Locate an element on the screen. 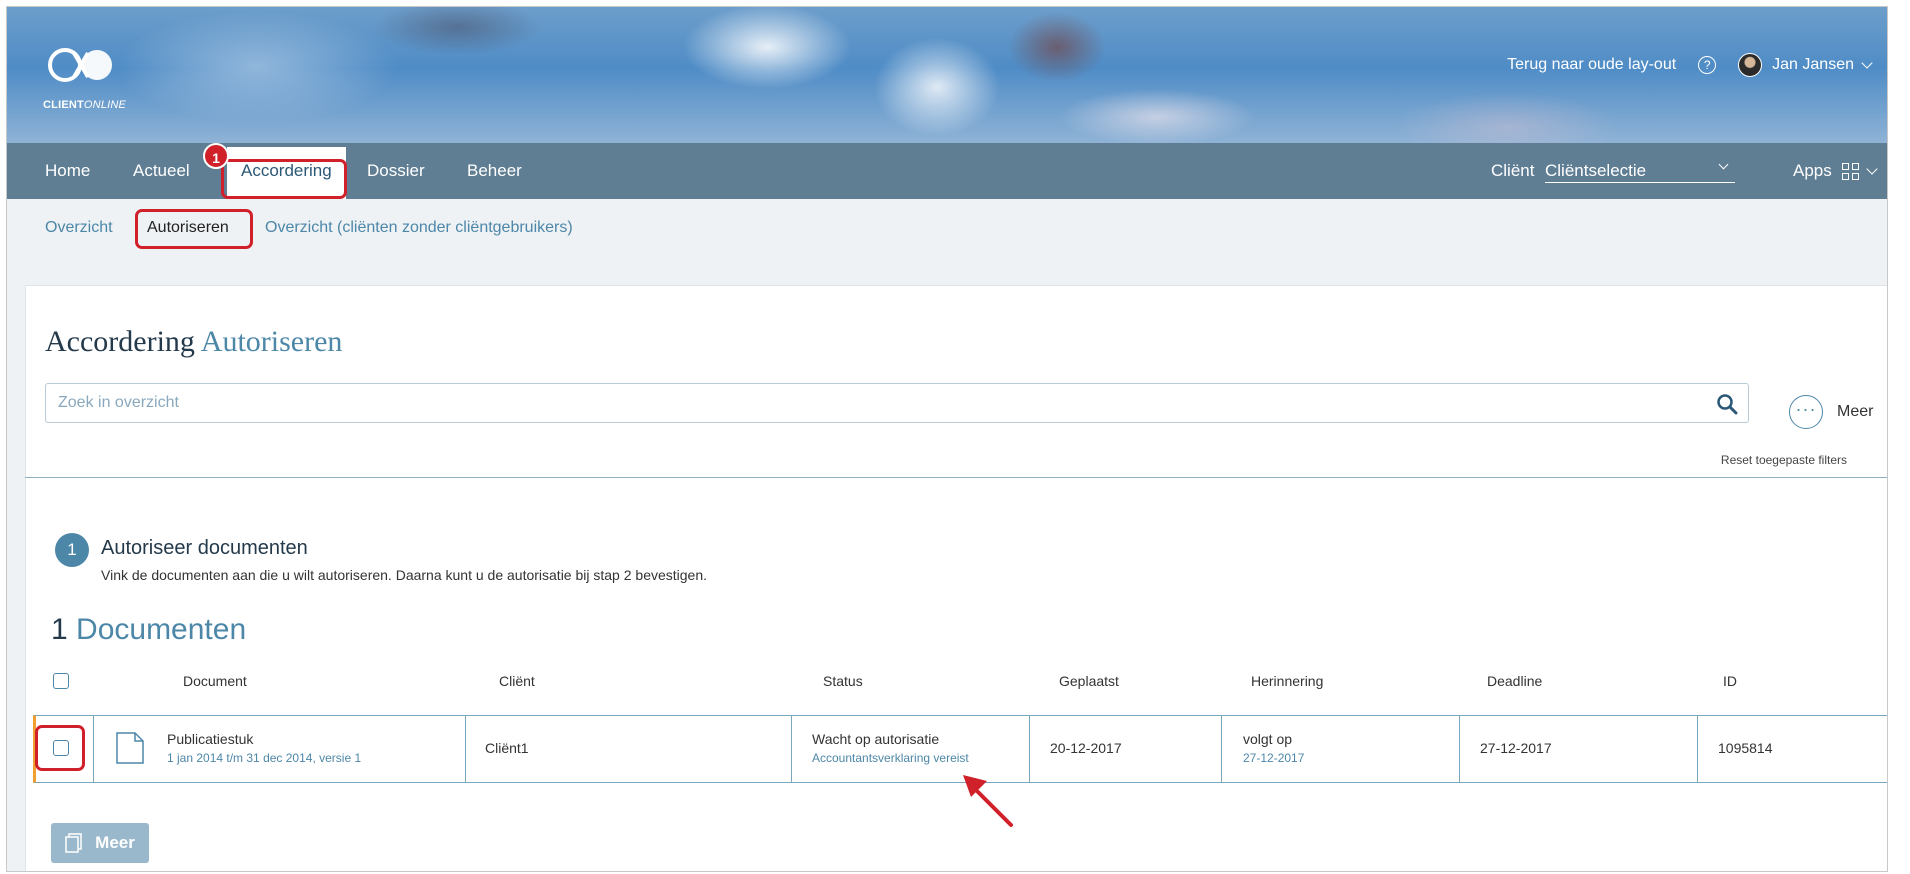 The height and width of the screenshot is (874, 1910). col-header-id: ID is located at coordinates (1730, 681).